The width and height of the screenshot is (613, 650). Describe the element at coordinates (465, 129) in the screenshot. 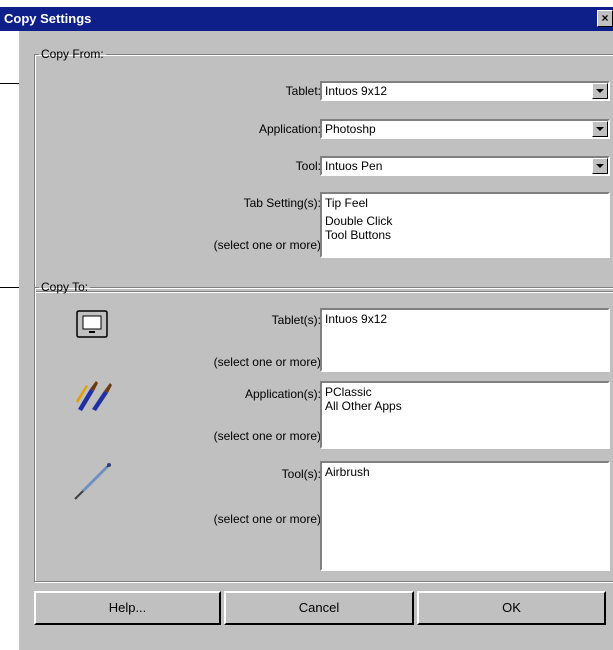

I see `application-select: Photoshp` at that location.